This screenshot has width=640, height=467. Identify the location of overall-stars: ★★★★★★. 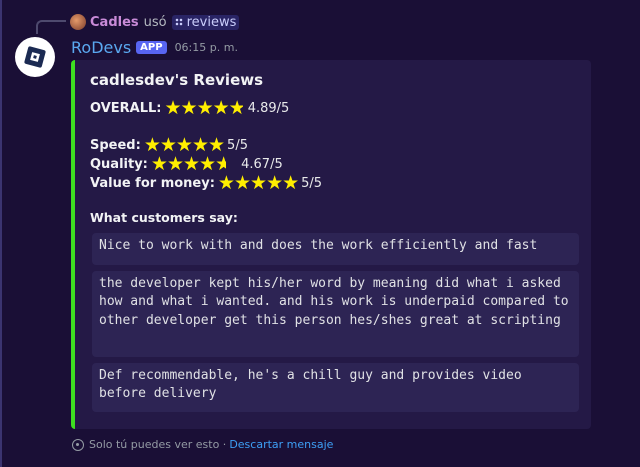
(204, 108).